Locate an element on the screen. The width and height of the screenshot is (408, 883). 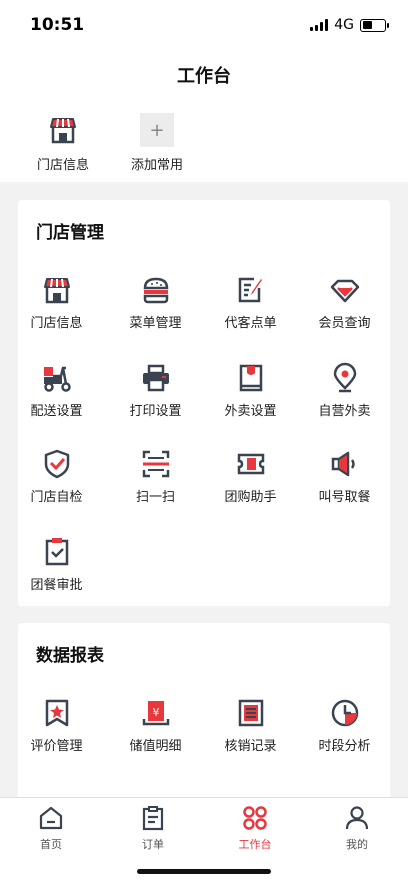
quick-item-label: 门店信息 is located at coordinates (62, 165).